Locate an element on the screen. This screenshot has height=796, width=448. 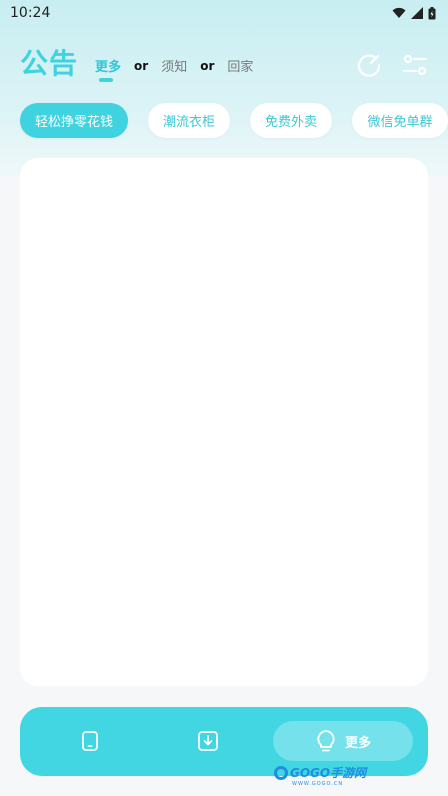
tab-notice: 须知 is located at coordinates (174, 65).